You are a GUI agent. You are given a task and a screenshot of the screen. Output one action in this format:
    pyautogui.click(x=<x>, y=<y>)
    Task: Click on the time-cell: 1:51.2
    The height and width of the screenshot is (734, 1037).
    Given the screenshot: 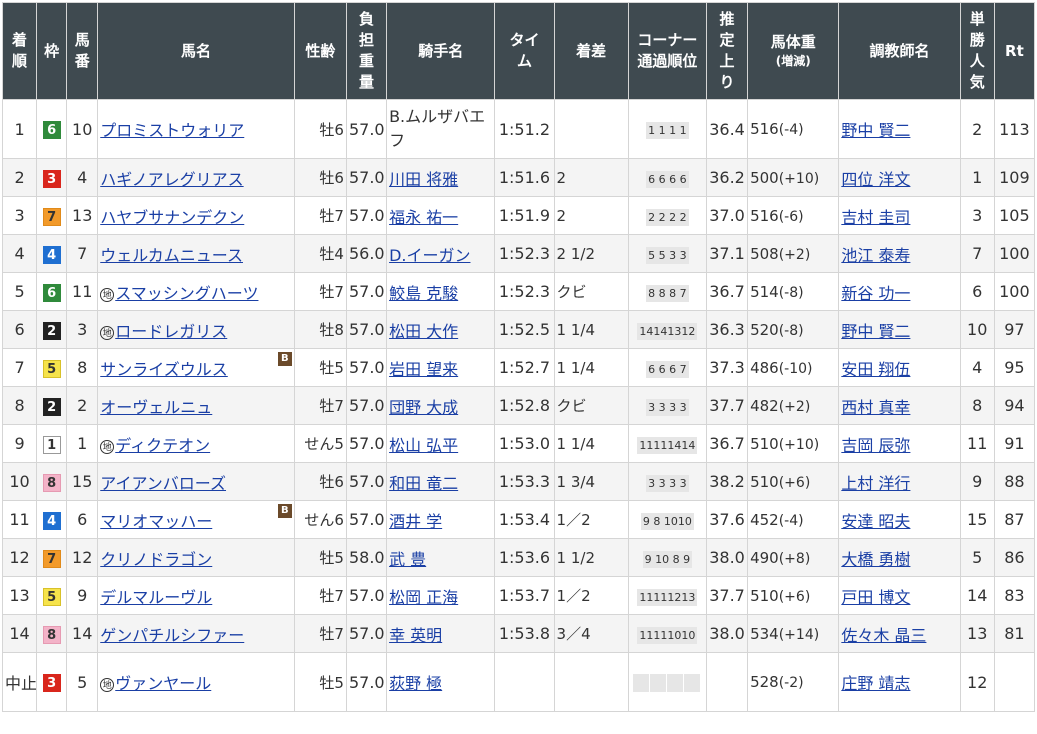 What is the action you would take?
    pyautogui.click(x=524, y=129)
    